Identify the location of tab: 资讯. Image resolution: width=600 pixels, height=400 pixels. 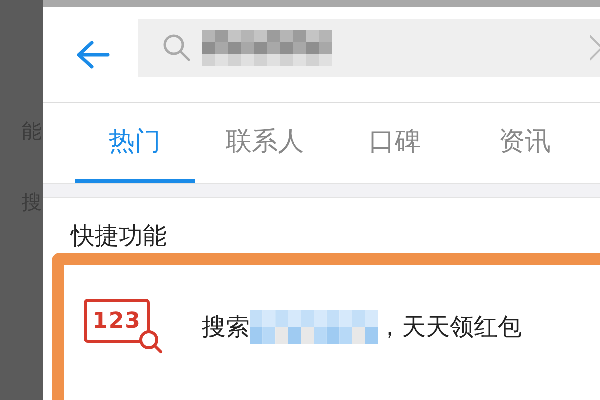
(525, 143).